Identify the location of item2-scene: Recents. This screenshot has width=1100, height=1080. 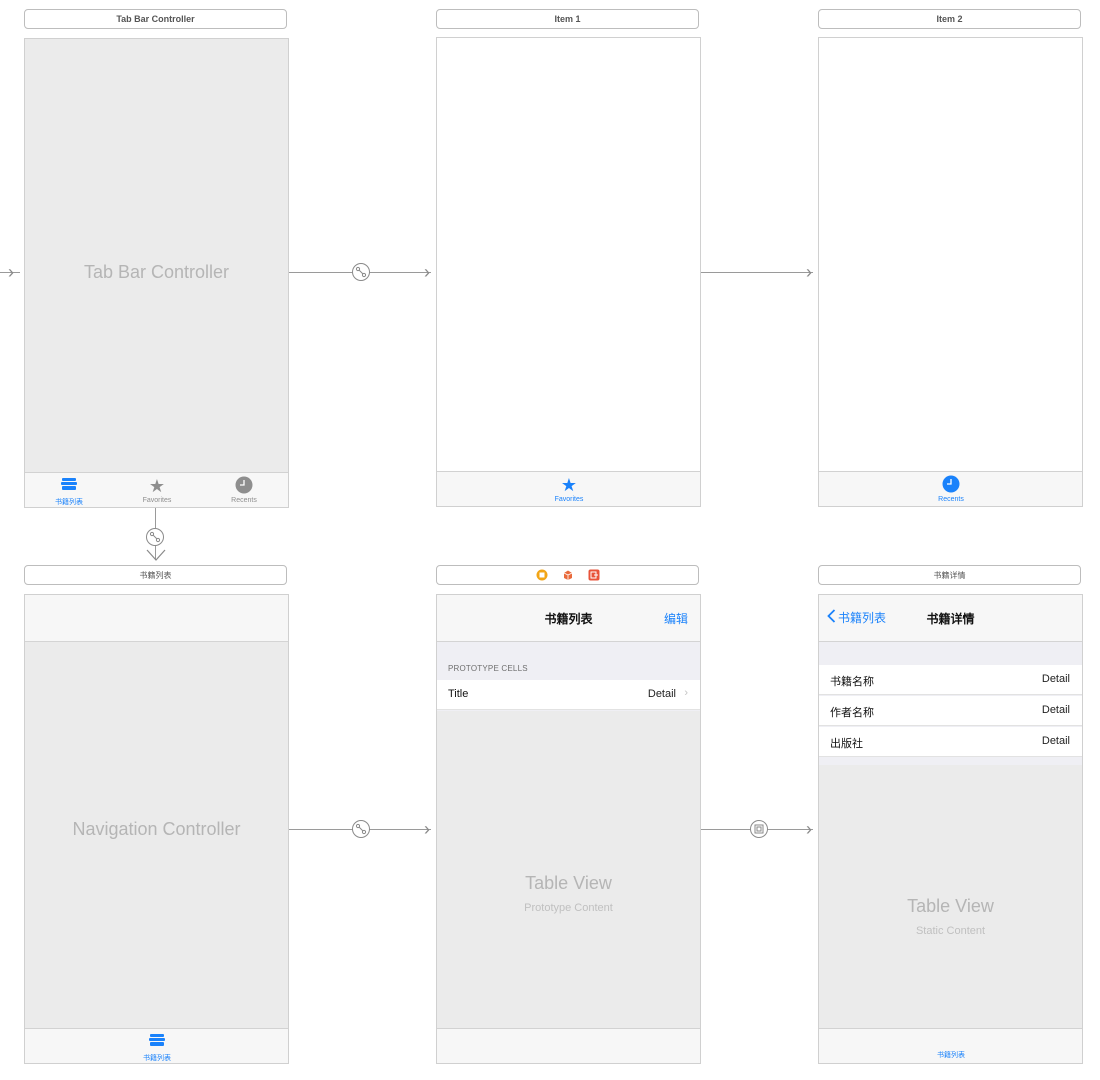
(950, 272).